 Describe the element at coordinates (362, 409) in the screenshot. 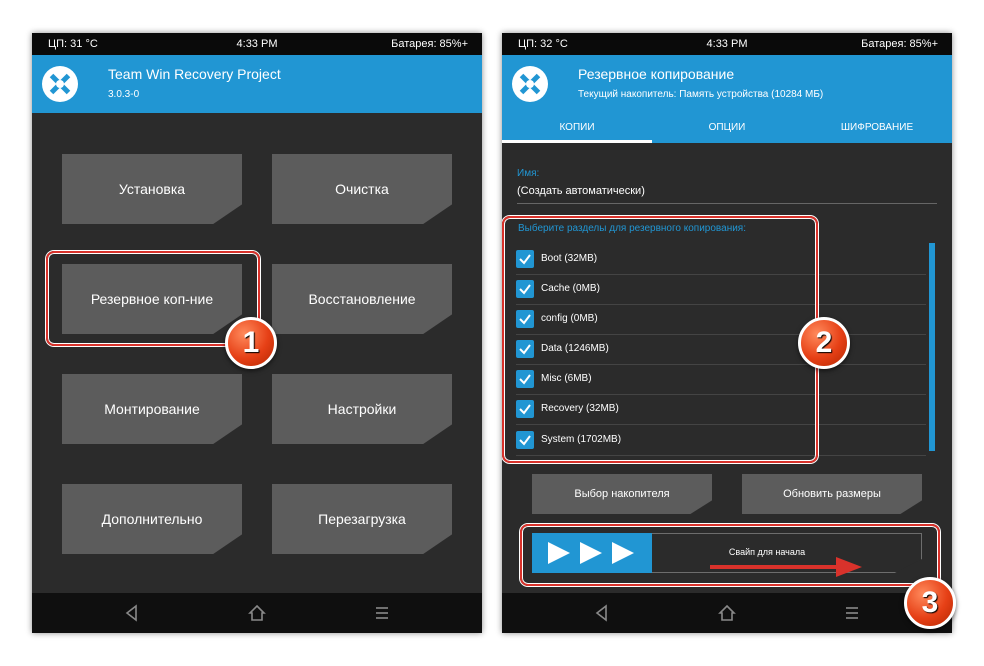

I see `settings-button: Настройки` at that location.